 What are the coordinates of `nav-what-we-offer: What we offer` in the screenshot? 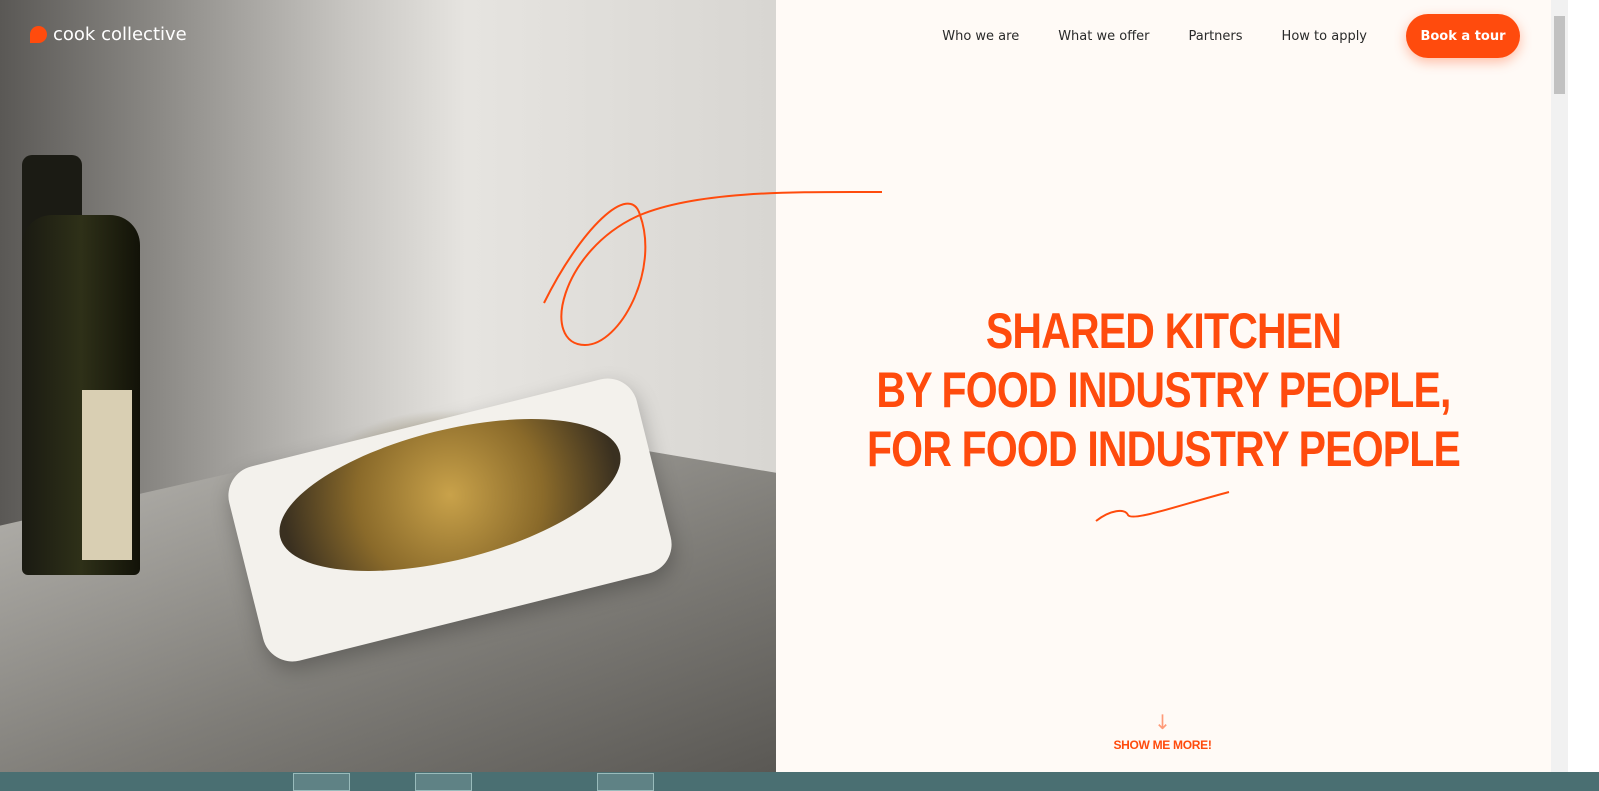 It's located at (1103, 36).